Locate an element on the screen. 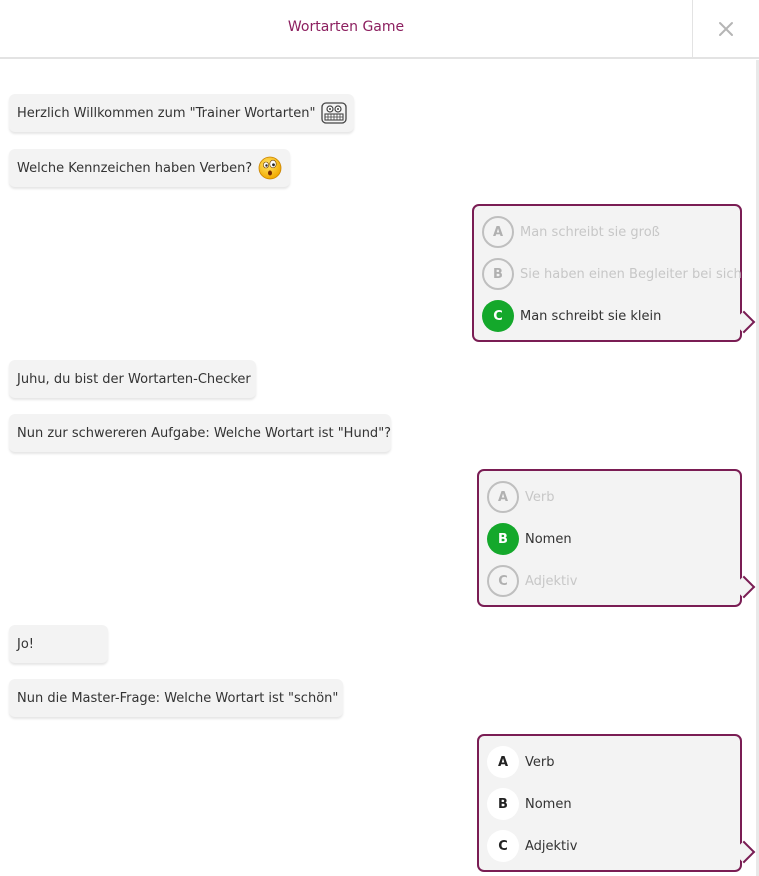 This screenshot has width=759, height=876. close-button is located at coordinates (725, 29).